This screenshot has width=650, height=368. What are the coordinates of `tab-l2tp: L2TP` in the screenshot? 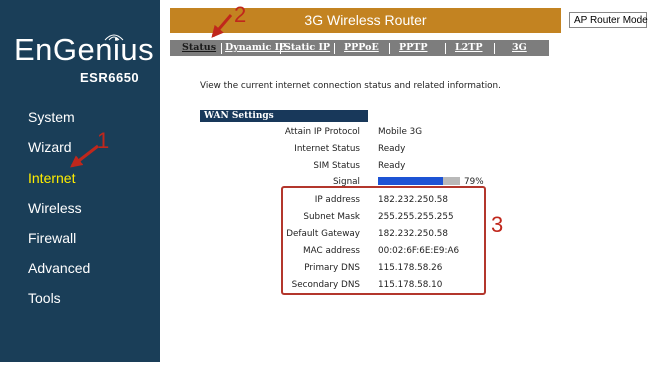 It's located at (469, 47).